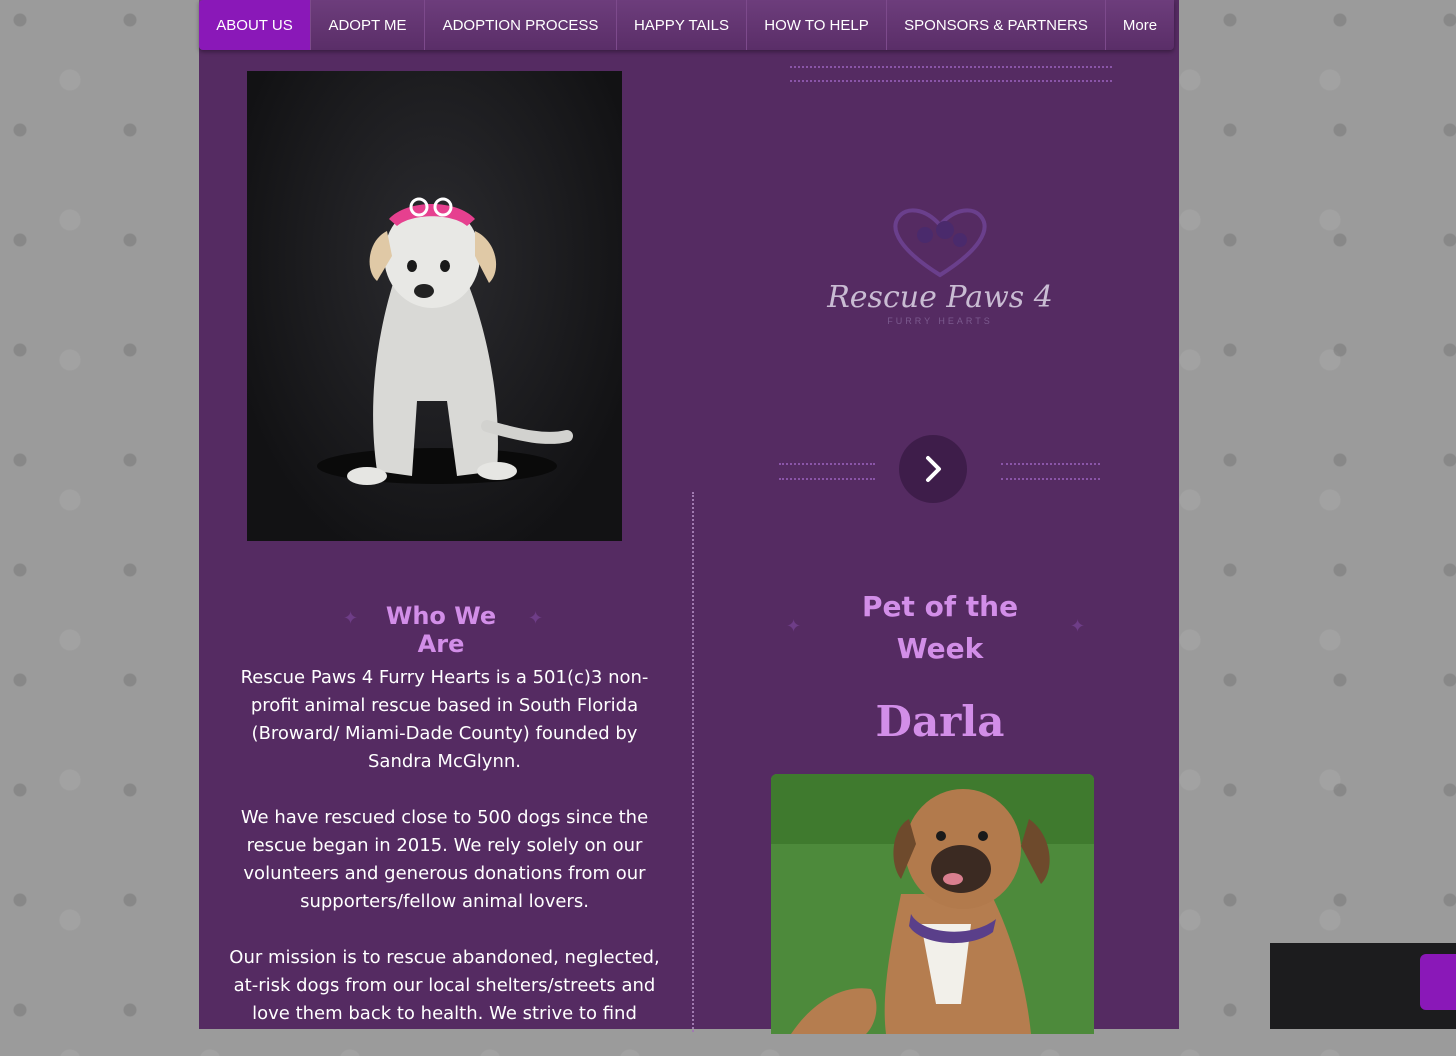 This screenshot has width=1456, height=1056. Describe the element at coordinates (940, 648) in the screenshot. I see `pet-of-week-heading-line2: Week` at that location.